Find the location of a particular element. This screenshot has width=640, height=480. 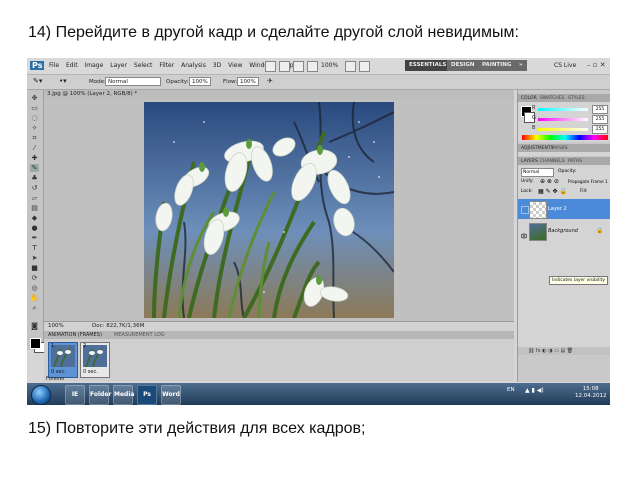

tab-paths: PATHS is located at coordinates (575, 161).